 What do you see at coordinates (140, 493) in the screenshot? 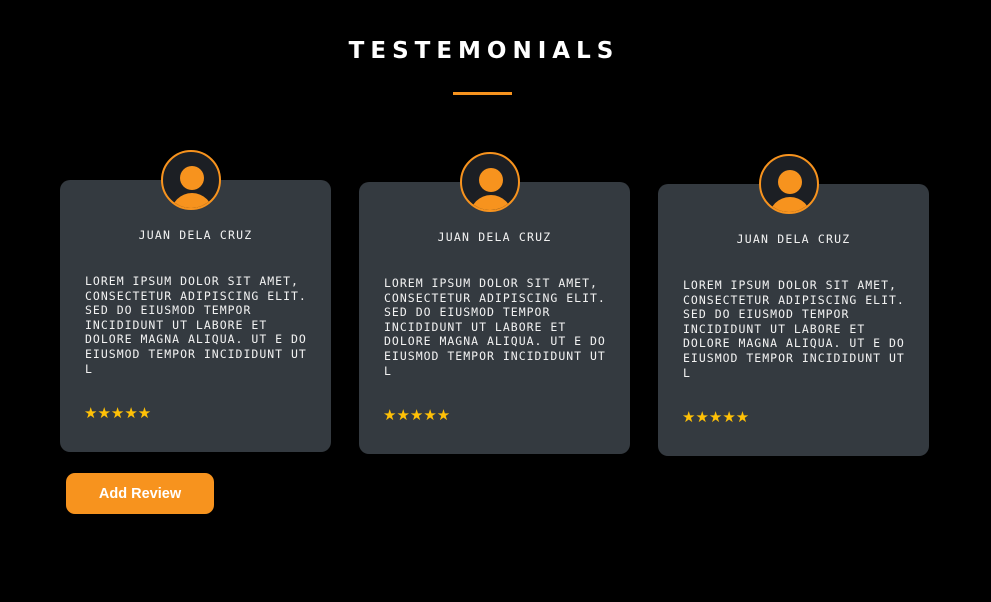
I see `add-review-button: Add Review` at bounding box center [140, 493].